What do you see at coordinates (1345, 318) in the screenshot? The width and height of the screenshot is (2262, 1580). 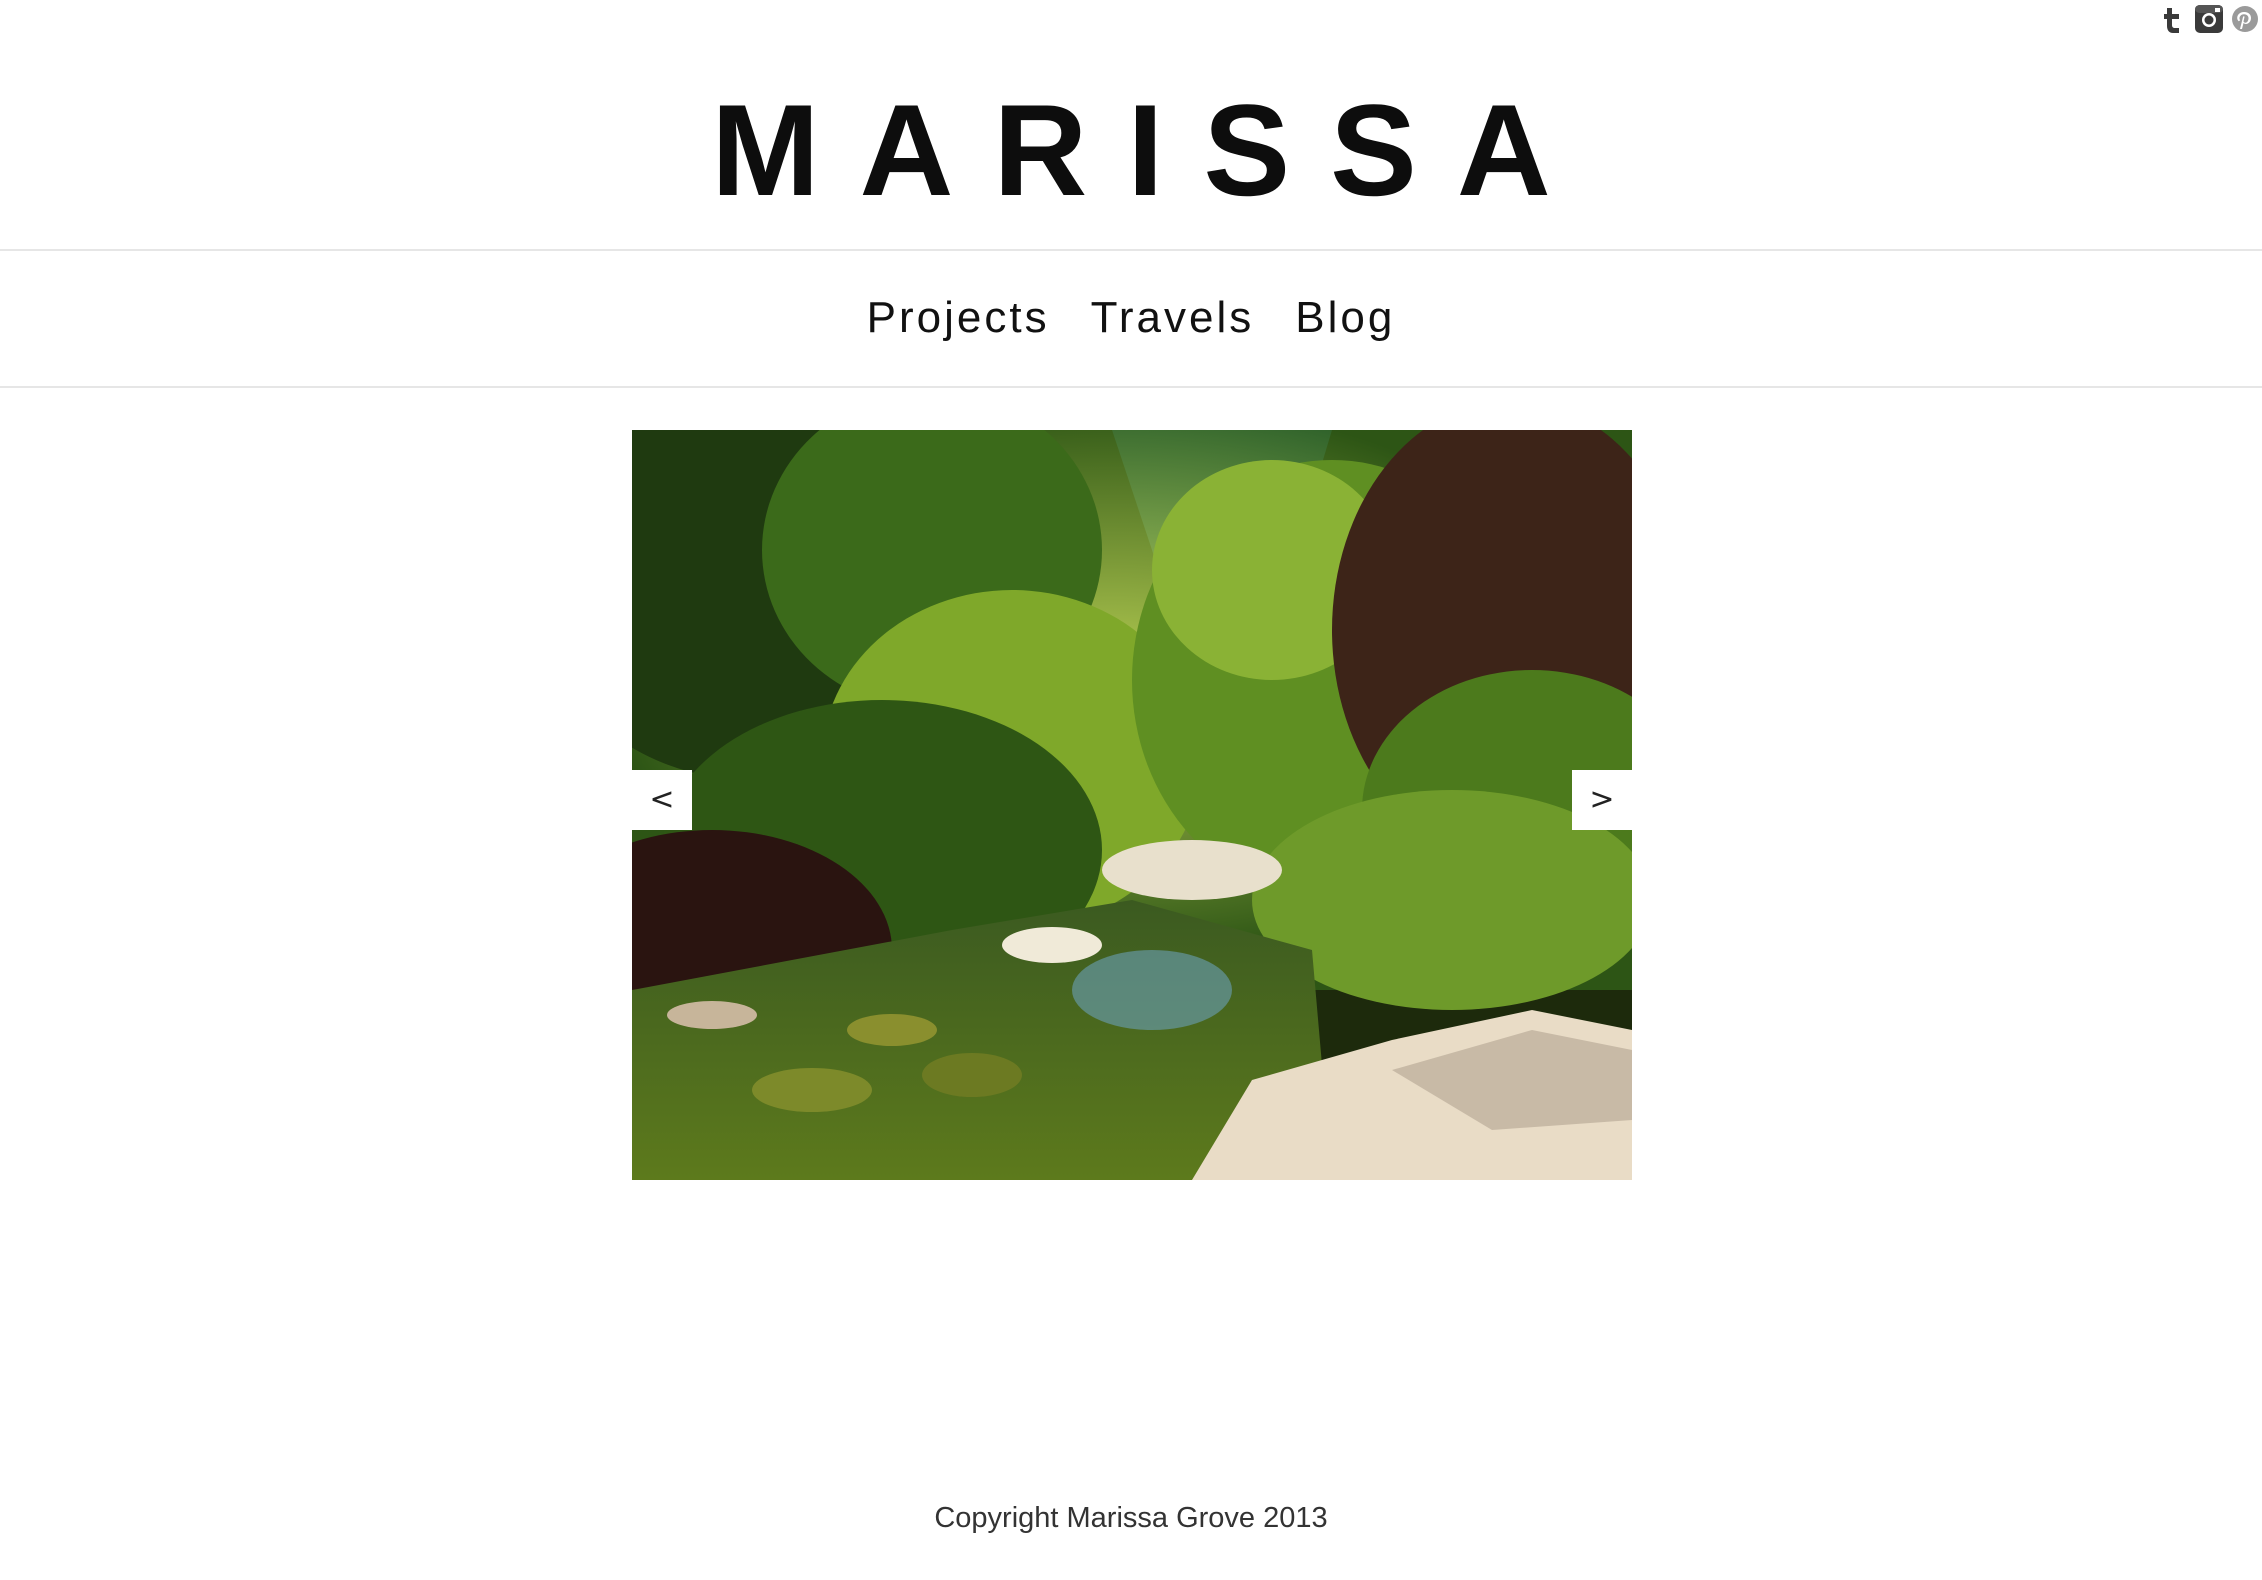 I see `nav-item-blog: Blog` at bounding box center [1345, 318].